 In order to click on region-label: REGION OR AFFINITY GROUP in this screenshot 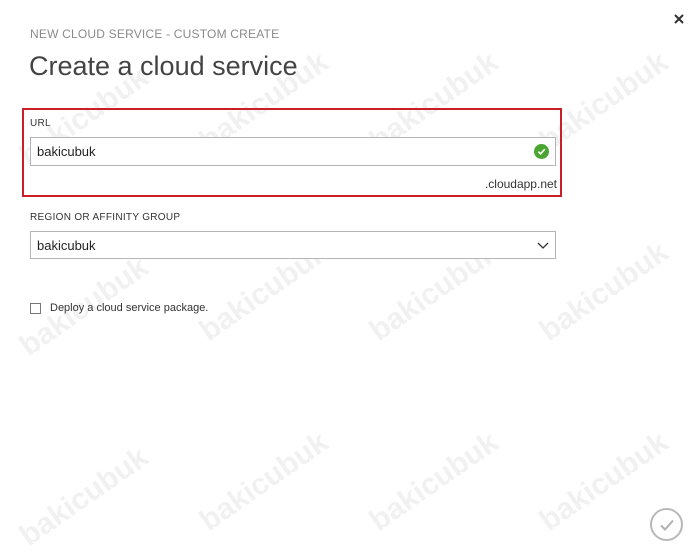, I will do `click(105, 217)`.